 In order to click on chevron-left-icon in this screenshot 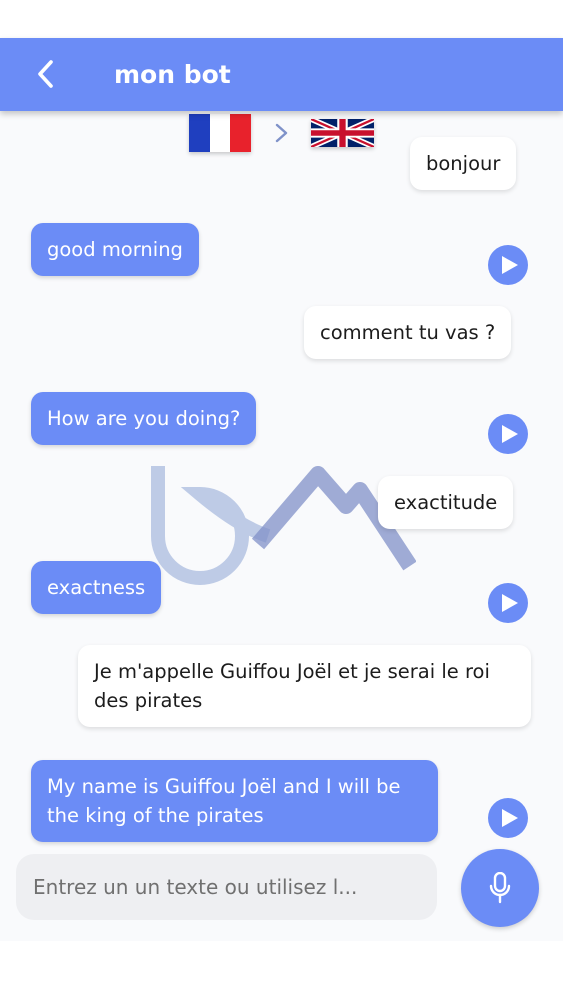, I will do `click(45, 74)`.